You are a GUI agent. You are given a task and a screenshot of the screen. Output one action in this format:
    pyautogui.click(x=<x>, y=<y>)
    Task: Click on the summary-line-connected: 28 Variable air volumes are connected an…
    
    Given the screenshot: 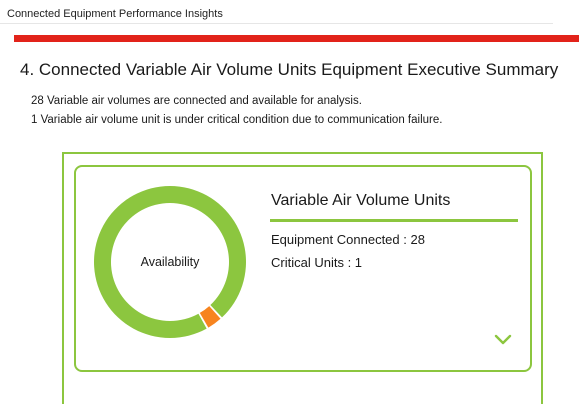 What is the action you would take?
    pyautogui.click(x=196, y=101)
    